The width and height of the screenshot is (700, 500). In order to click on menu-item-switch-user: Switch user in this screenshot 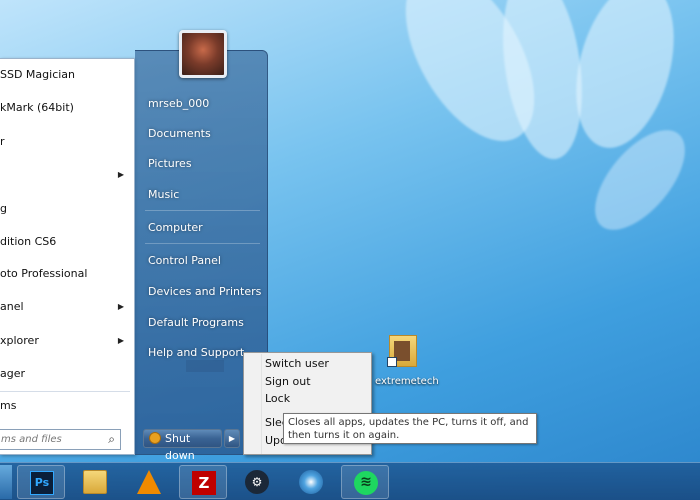, I will do `click(317, 363)`.